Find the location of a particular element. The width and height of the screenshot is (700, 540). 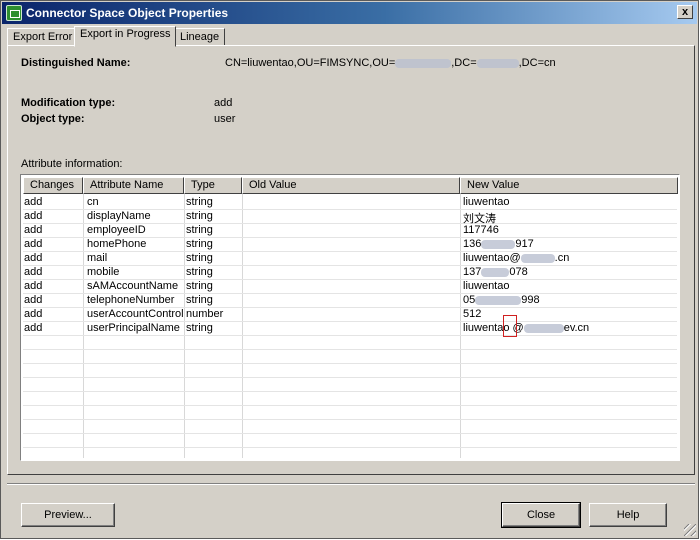

cell-attribute-name: telephoneNumber is located at coordinates (131, 300).